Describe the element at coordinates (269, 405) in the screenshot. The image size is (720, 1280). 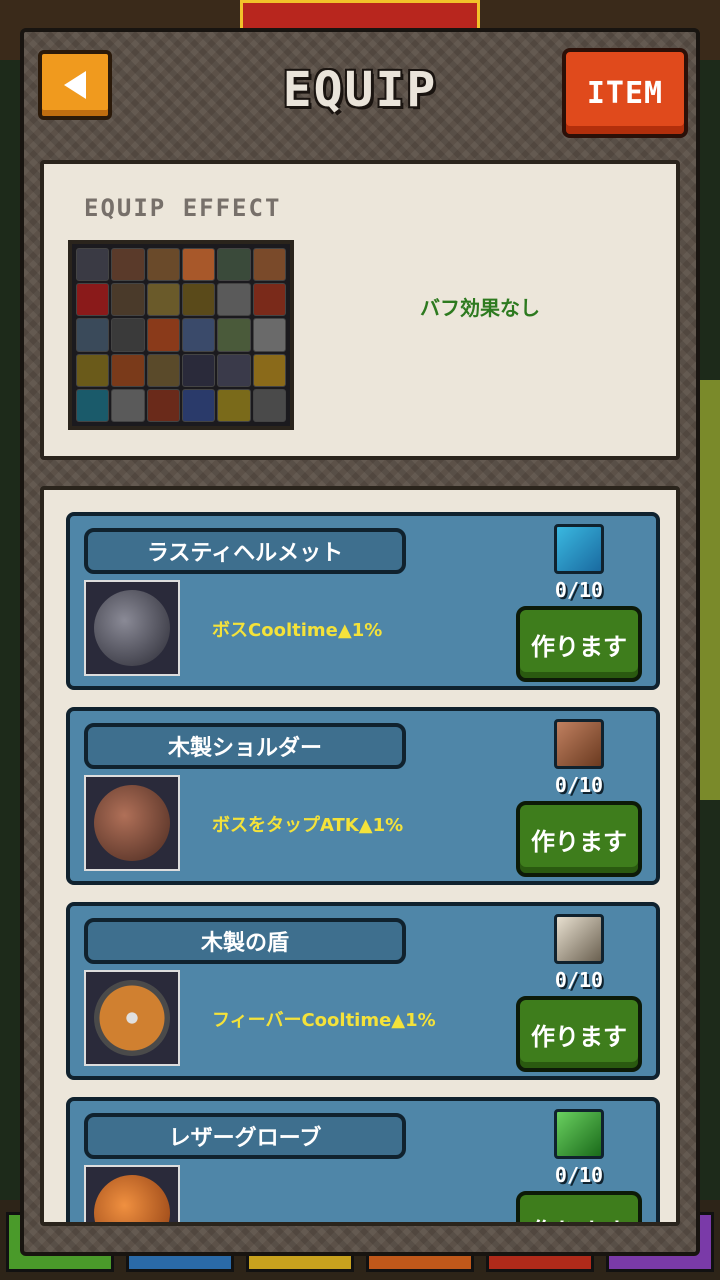
I see `dagger-icon` at that location.